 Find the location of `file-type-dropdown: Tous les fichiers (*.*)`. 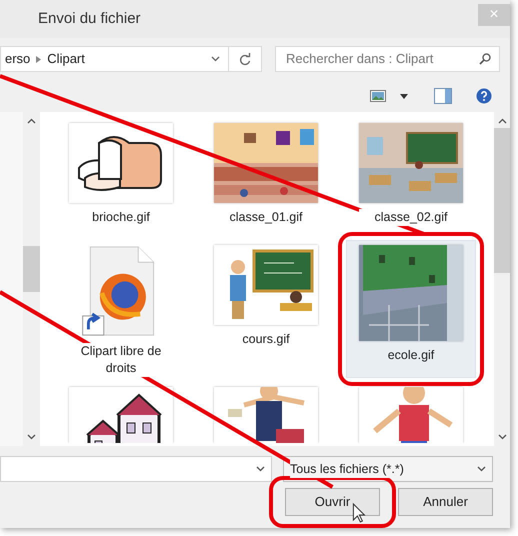

file-type-dropdown: Tous les fichiers (*.*) is located at coordinates (388, 469).